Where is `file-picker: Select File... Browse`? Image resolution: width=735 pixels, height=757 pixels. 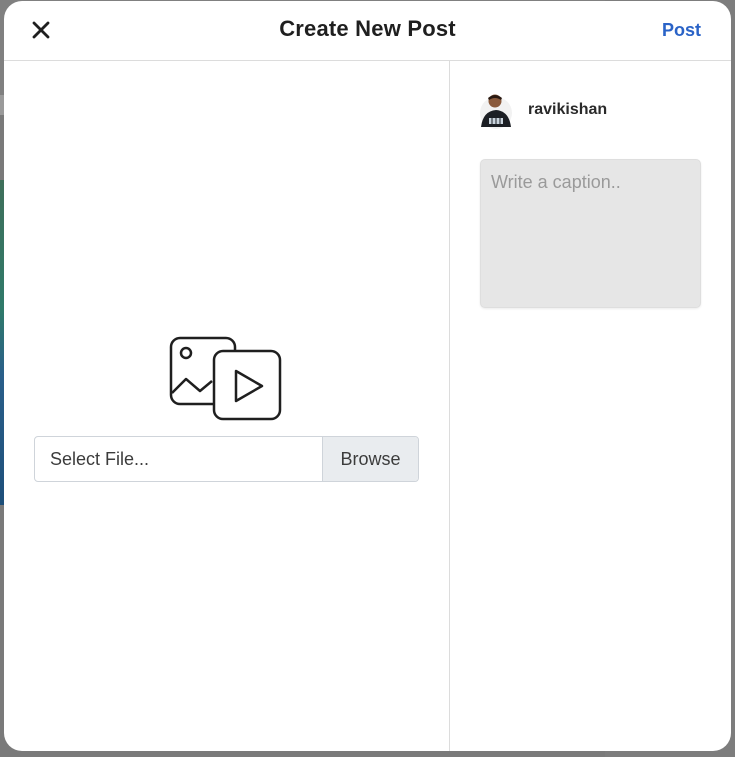 file-picker: Select File... Browse is located at coordinates (226, 459).